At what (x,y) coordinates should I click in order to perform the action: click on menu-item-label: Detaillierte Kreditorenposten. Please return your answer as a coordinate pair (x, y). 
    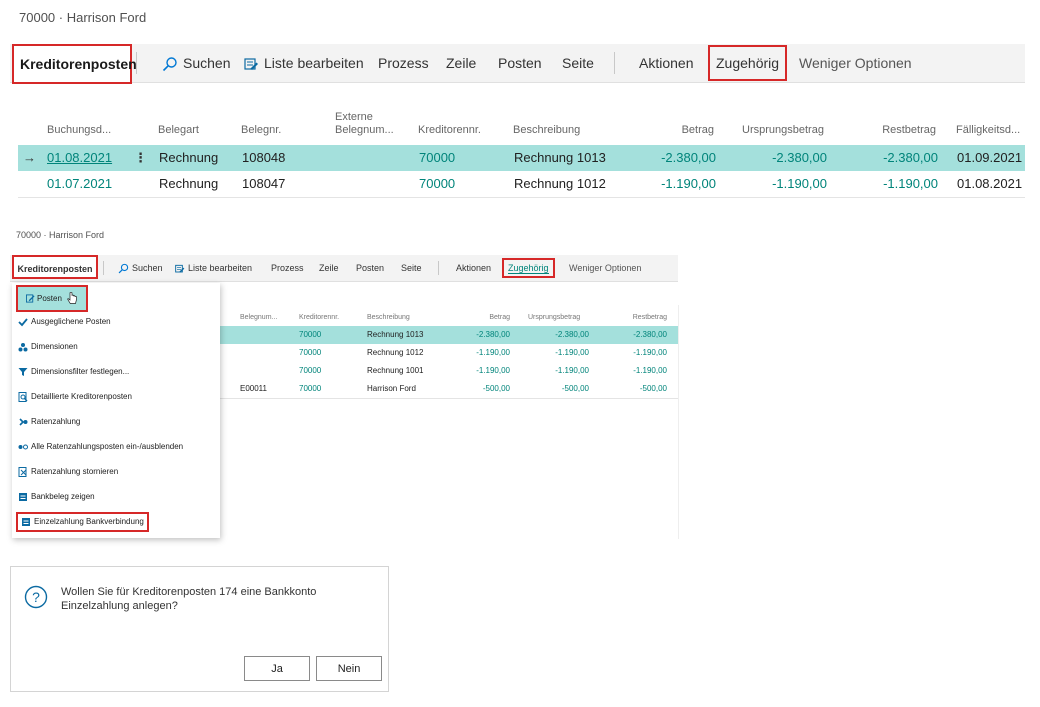
    Looking at the image, I should click on (81, 396).